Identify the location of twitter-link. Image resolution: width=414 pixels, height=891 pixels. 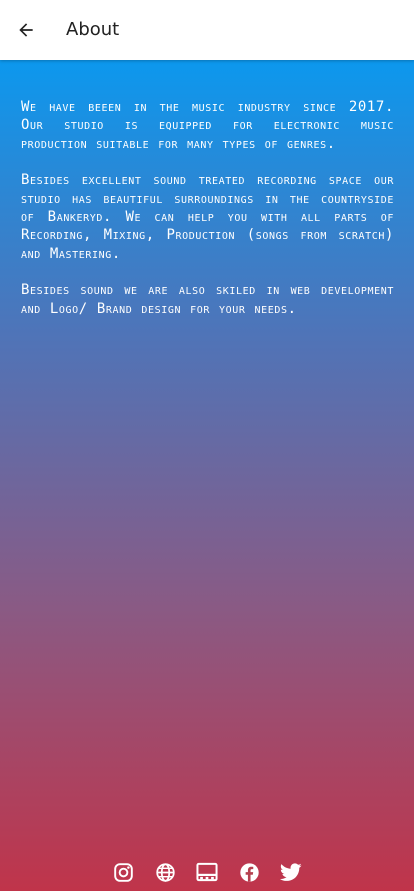
(291, 872).